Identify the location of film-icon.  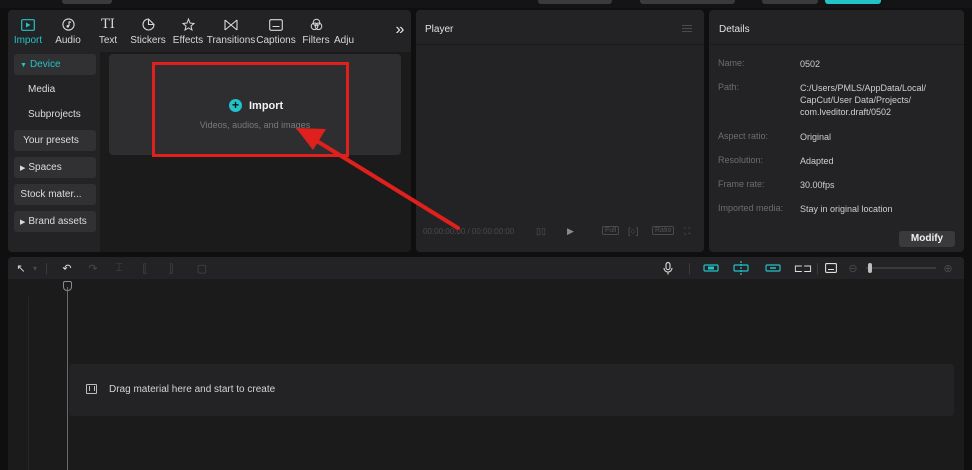
(91, 389).